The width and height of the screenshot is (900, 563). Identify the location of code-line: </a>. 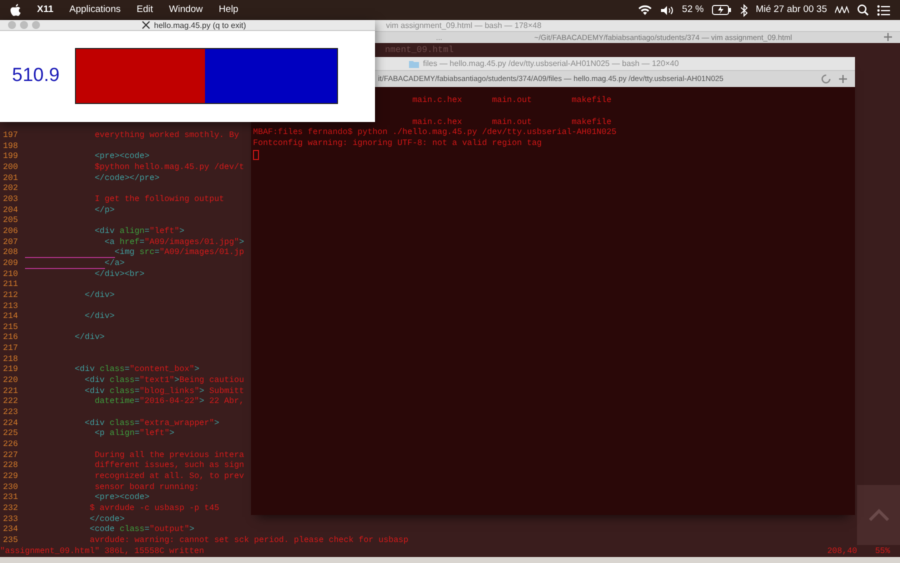
(75, 263).